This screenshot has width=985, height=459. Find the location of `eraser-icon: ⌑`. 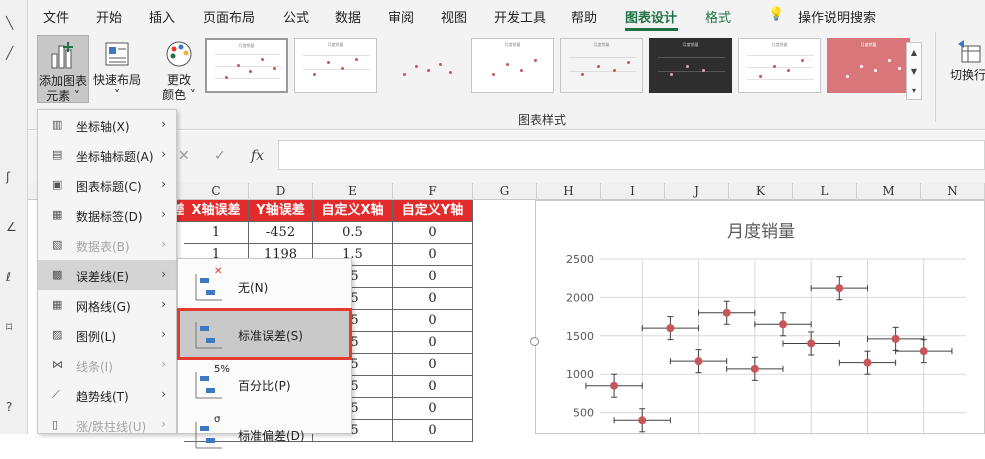

eraser-icon: ⌑ is located at coordinates (13, 327).